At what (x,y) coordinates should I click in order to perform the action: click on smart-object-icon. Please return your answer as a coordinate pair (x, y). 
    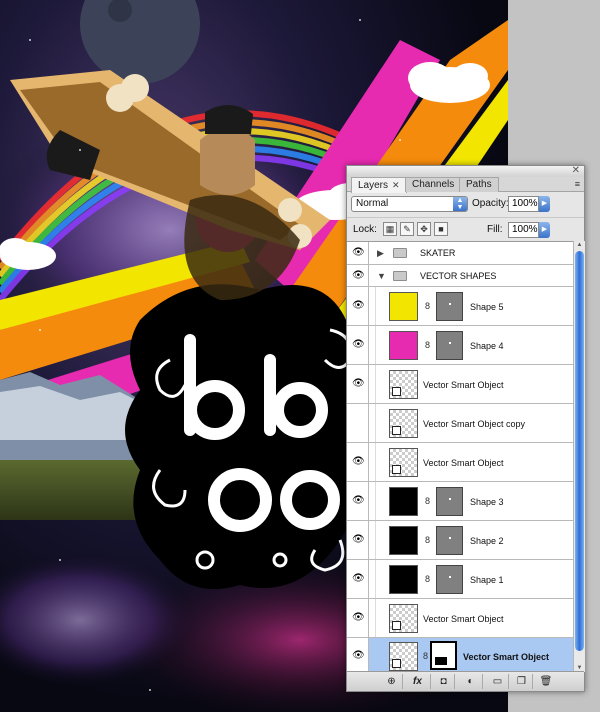
    Looking at the image, I should click on (396, 625).